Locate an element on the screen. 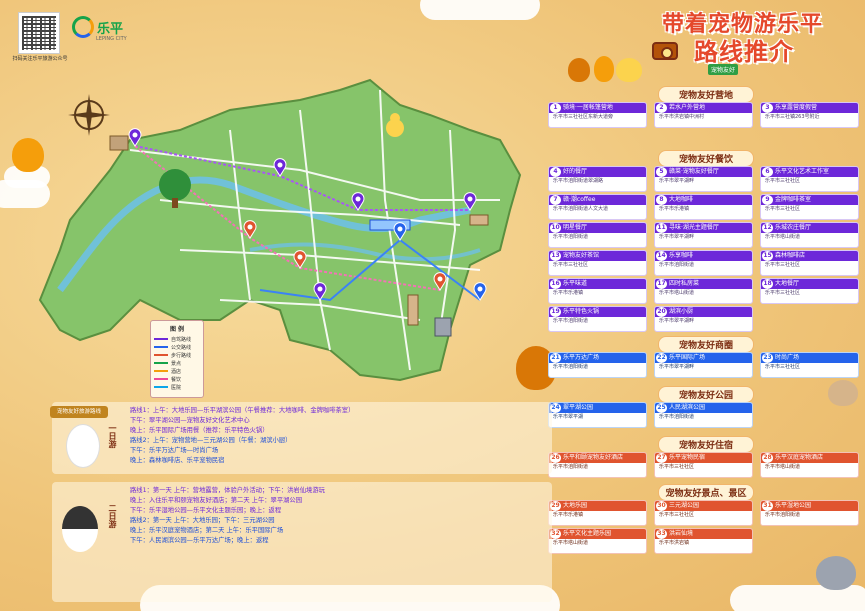  poi-card-title: 10 明星餐厅 is located at coordinates (597, 228).